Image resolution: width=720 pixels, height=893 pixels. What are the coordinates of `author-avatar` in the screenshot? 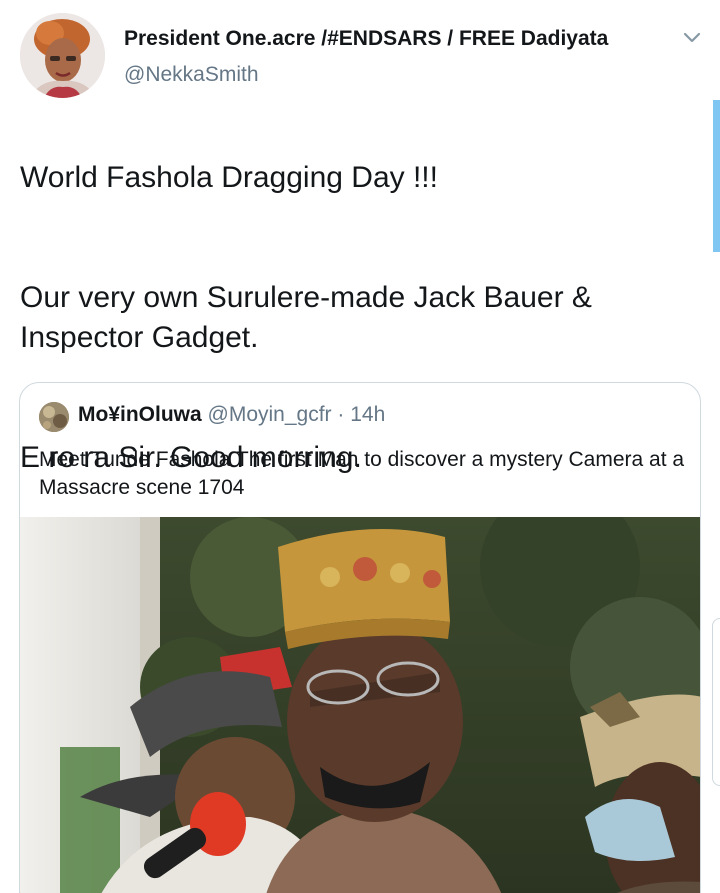 It's located at (62, 55).